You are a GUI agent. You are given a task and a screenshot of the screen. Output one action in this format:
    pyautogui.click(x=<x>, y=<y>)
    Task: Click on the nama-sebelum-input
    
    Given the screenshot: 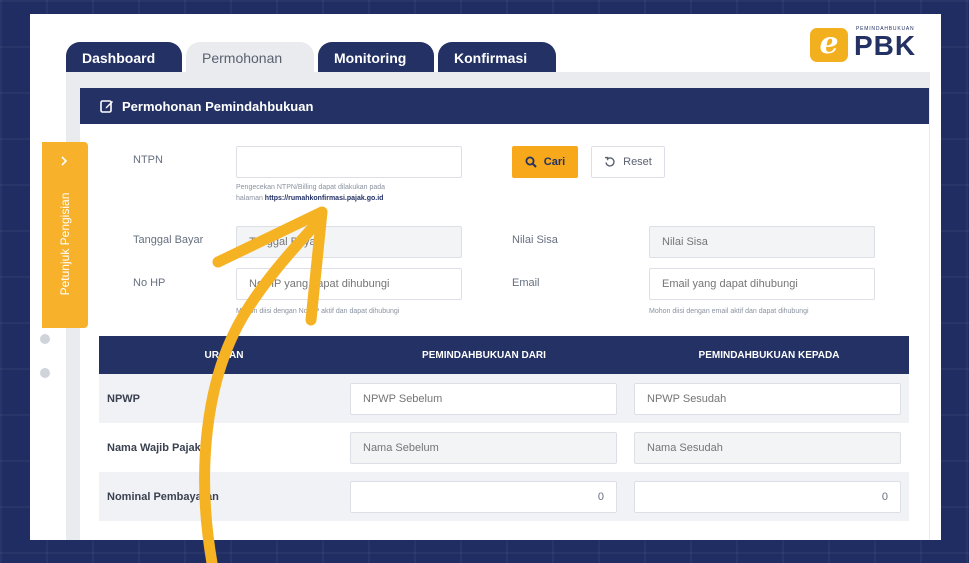 What is the action you would take?
    pyautogui.click(x=483, y=448)
    